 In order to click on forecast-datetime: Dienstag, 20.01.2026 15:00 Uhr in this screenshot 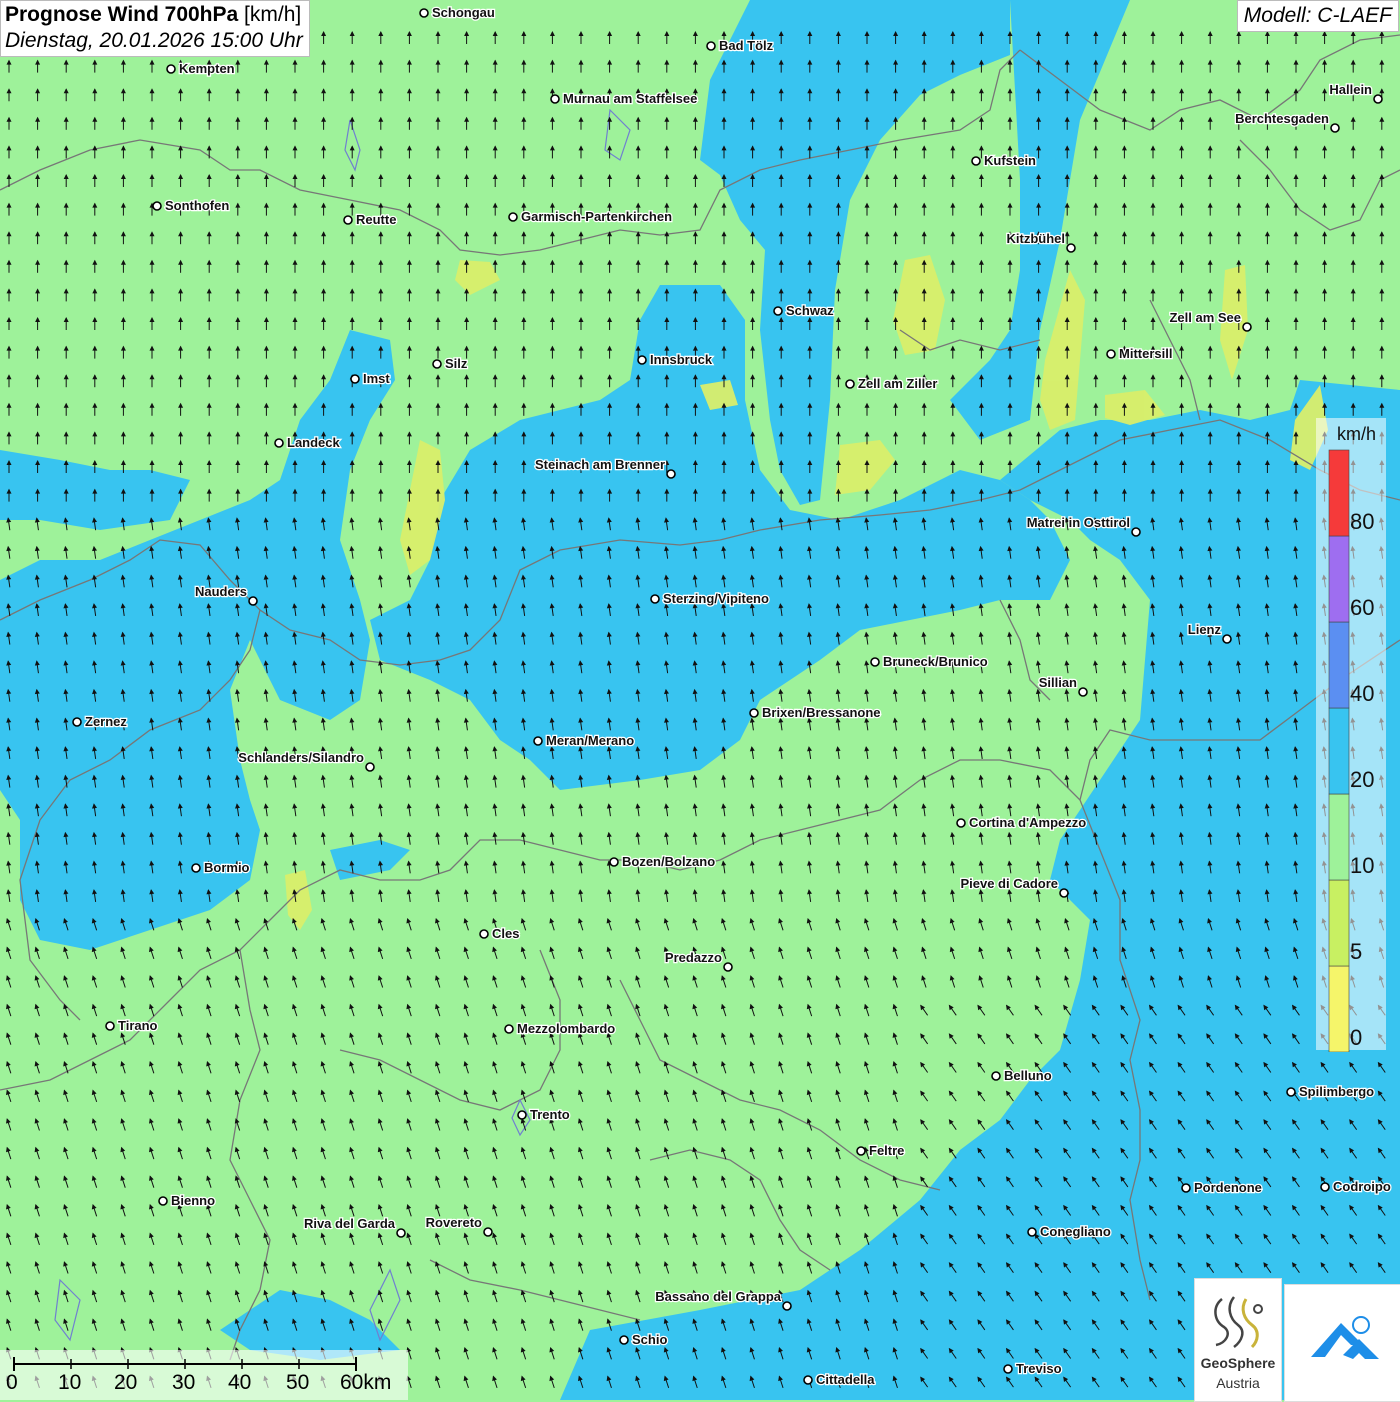, I will do `click(154, 40)`.